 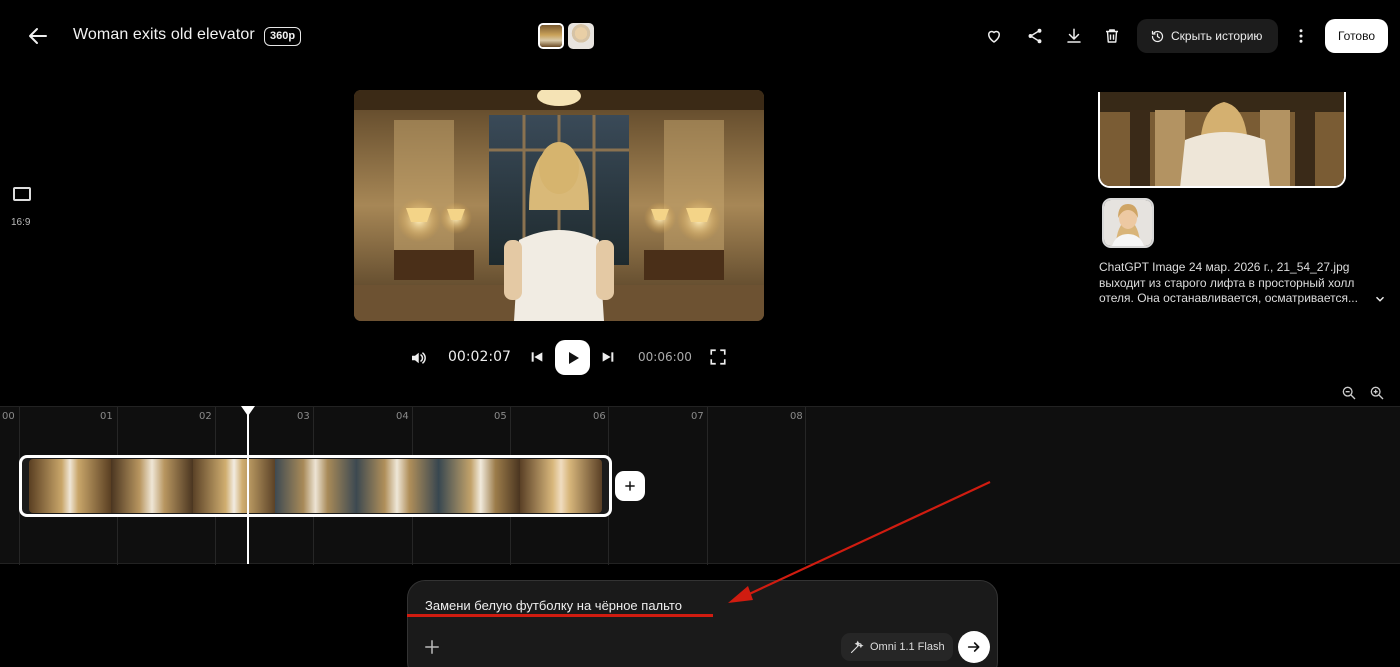 I want to click on portrait-image, so click(x=1128, y=223).